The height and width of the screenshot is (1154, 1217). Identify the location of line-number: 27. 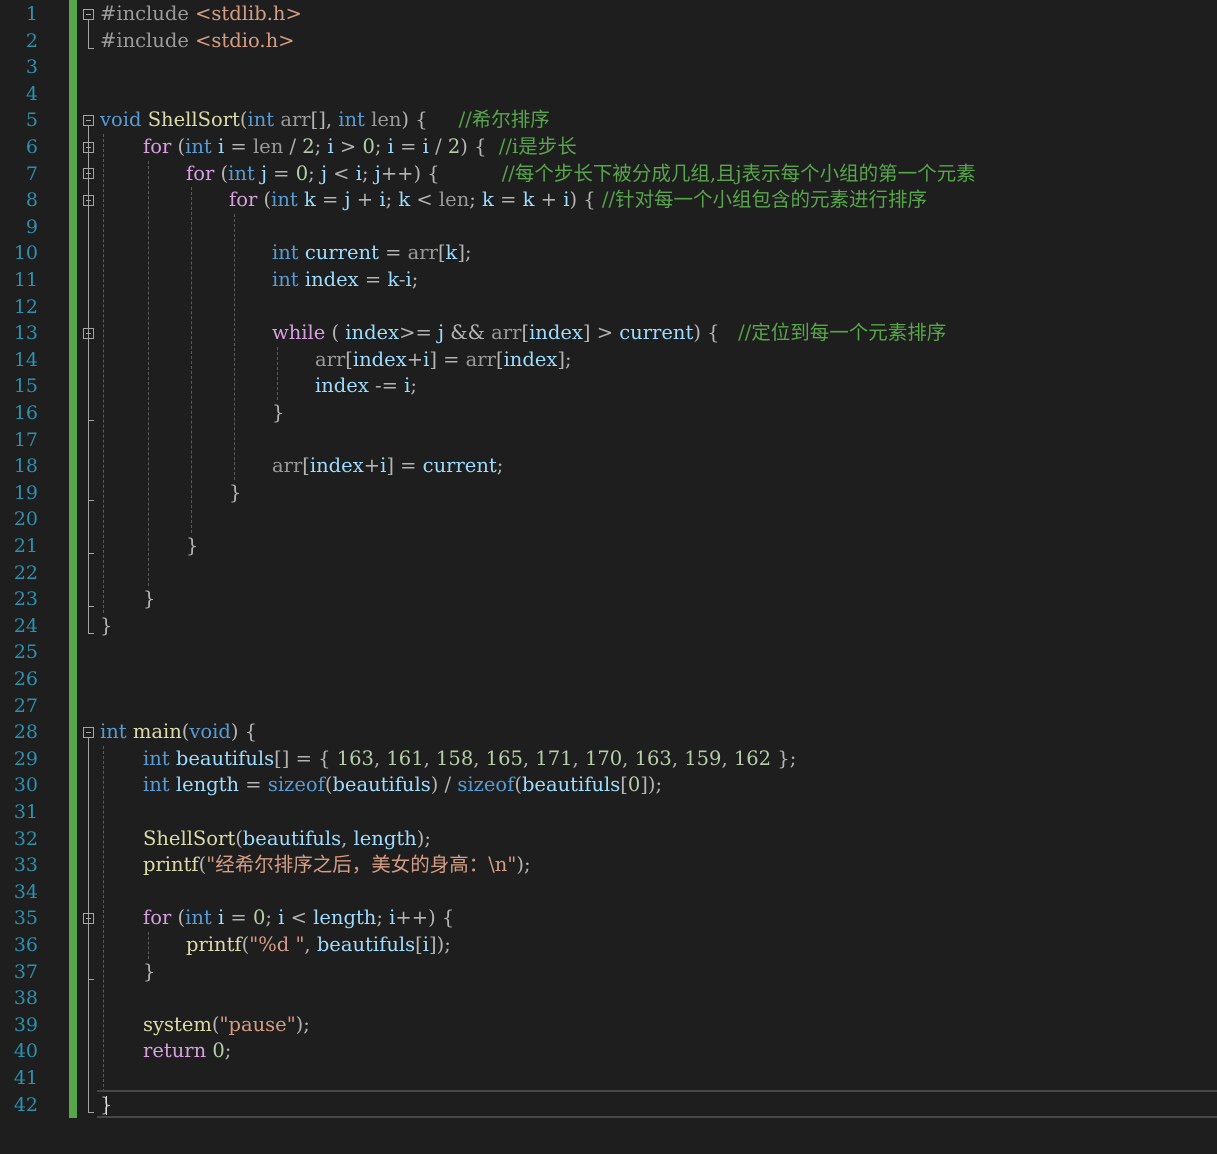
(25, 705).